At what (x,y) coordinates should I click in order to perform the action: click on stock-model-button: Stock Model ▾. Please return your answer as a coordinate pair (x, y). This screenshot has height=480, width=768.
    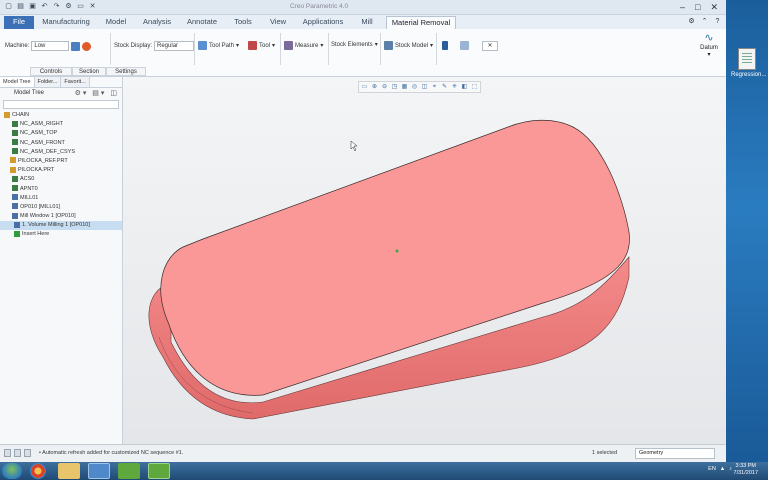
    Looking at the image, I should click on (408, 45).